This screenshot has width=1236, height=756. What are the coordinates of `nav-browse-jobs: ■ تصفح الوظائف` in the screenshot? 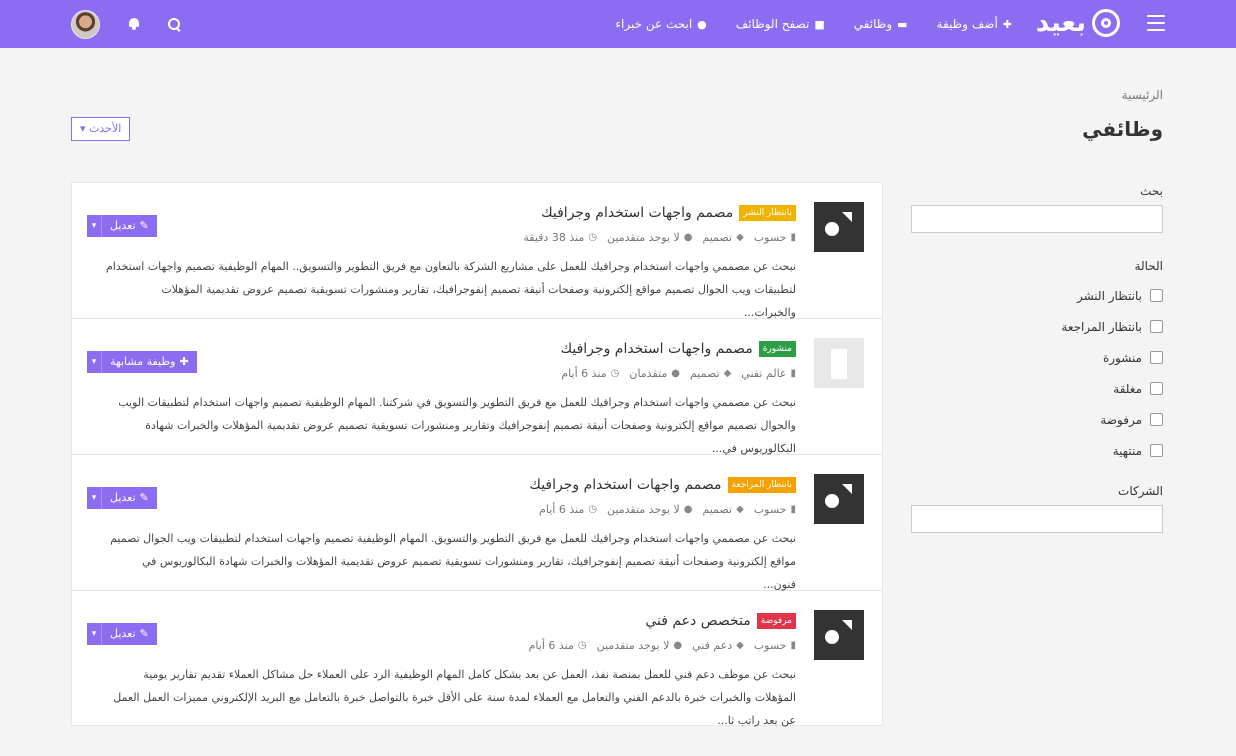 It's located at (780, 24).